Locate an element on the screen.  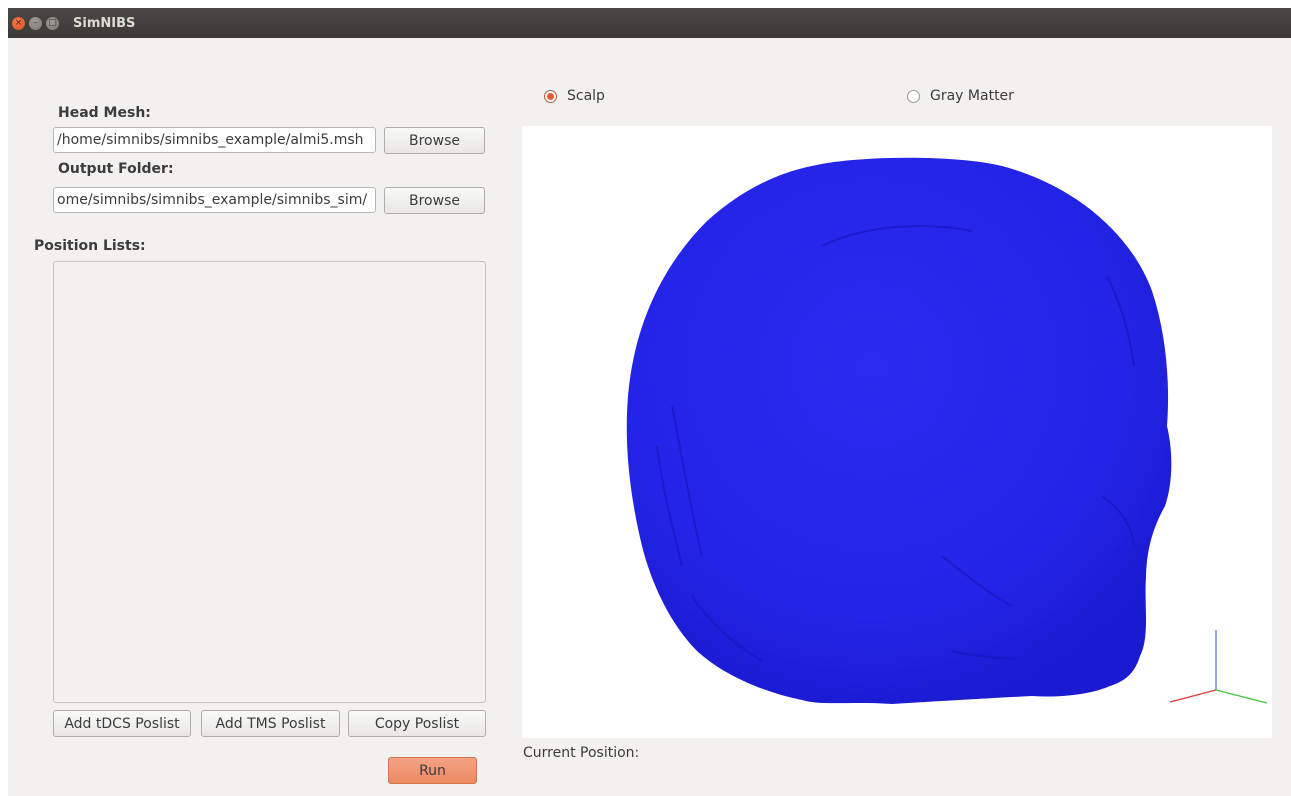
head-mesh-path-field: /home/simnibs/simnibs_example/almi5.msh is located at coordinates (214, 140).